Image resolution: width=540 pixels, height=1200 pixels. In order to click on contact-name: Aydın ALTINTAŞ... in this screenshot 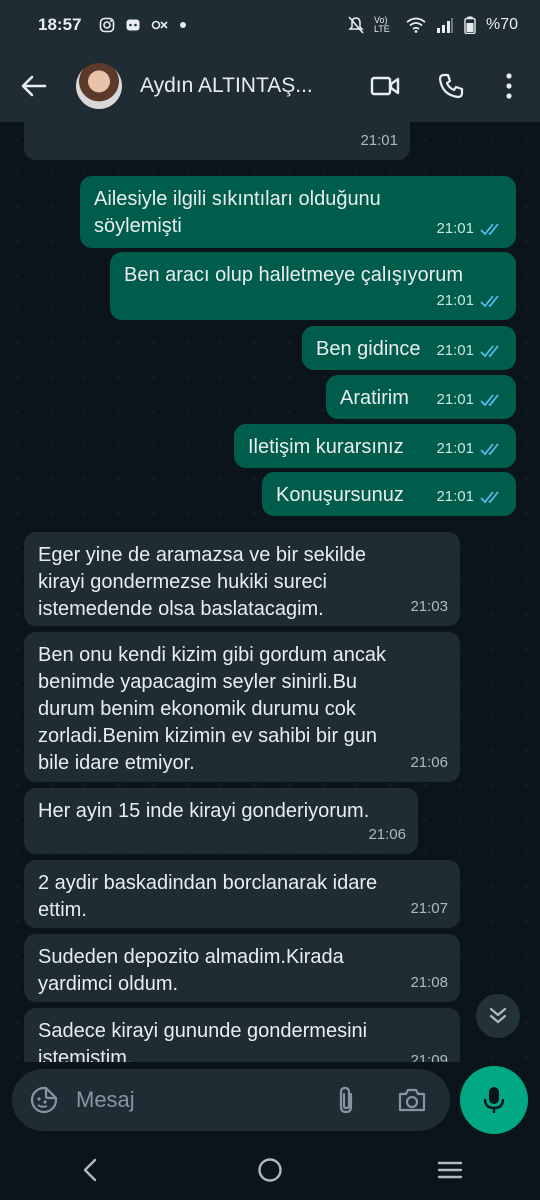, I will do `click(235, 86)`.